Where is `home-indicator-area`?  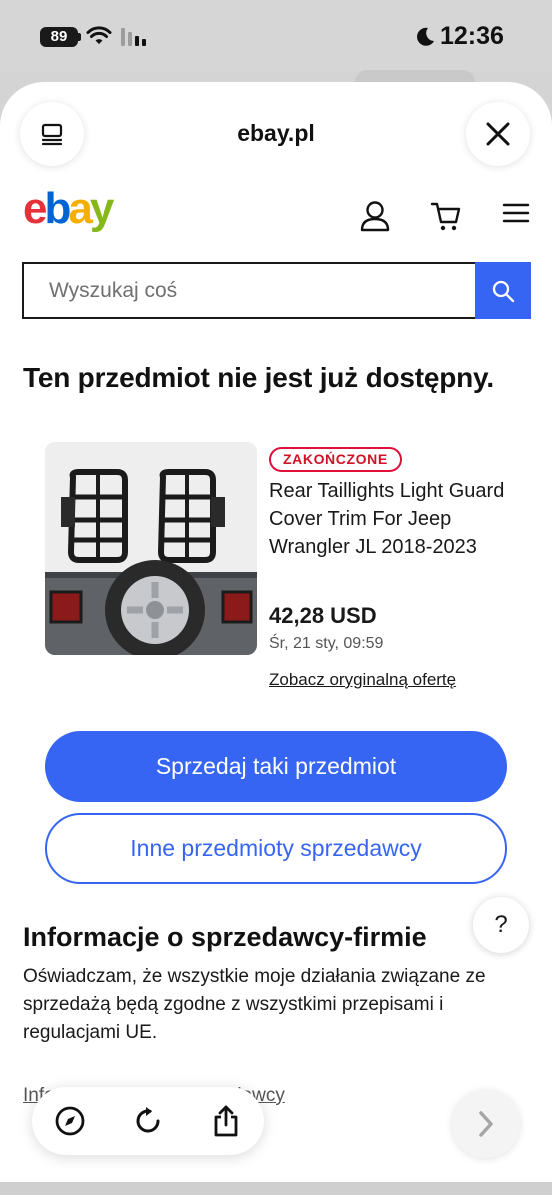
home-indicator-area is located at coordinates (276, 1188).